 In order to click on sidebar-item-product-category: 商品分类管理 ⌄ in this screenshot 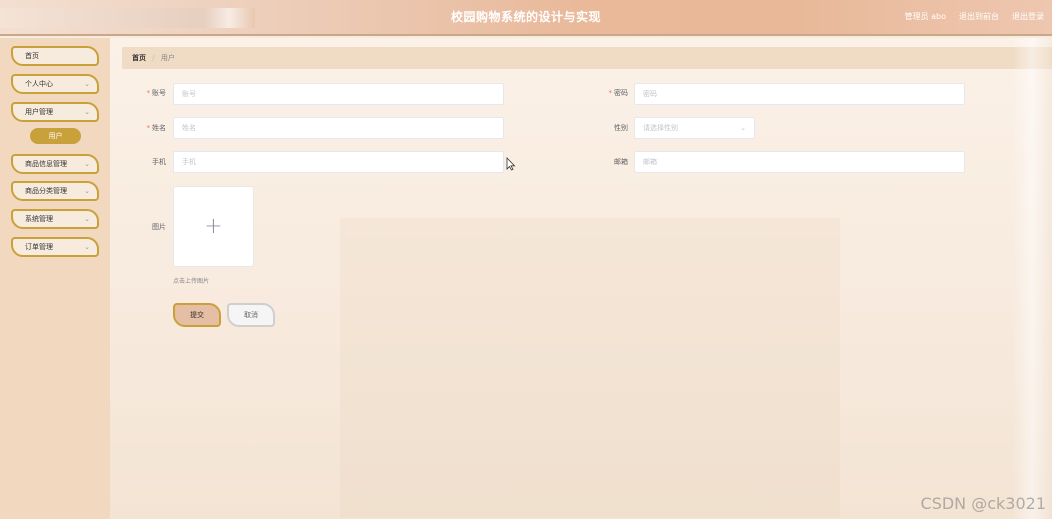, I will do `click(55, 191)`.